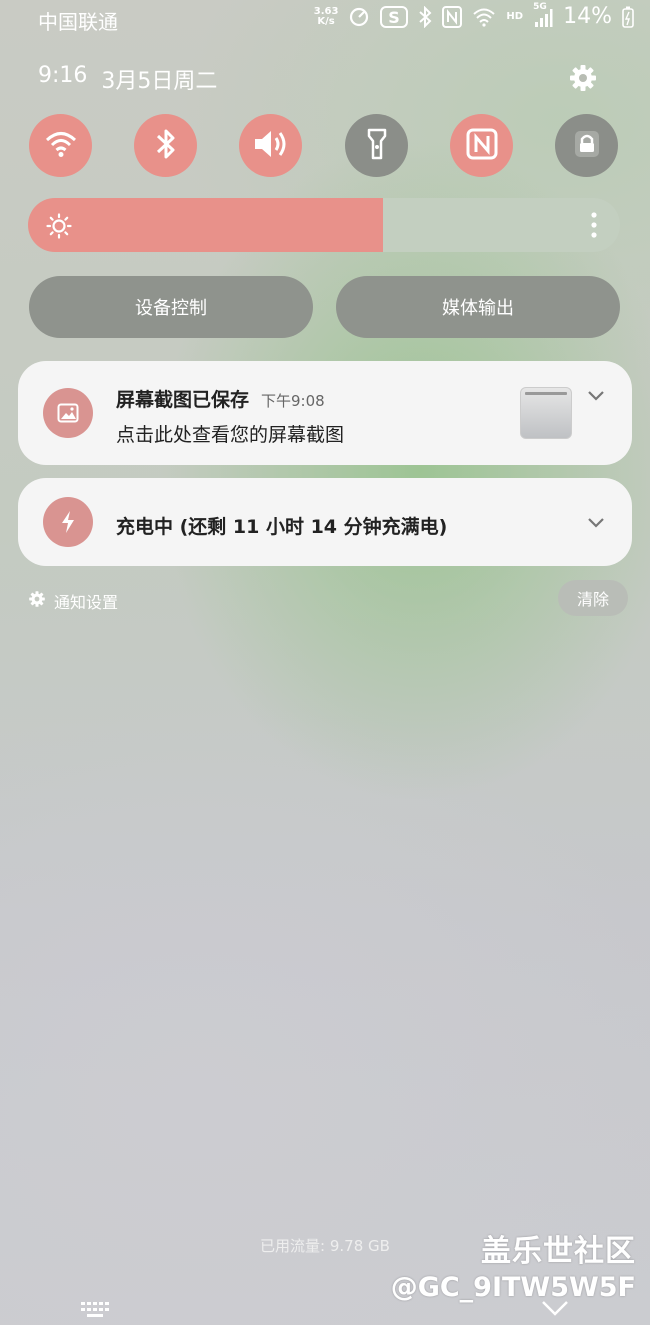 This screenshot has height=1325, width=650. What do you see at coordinates (63, 75) in the screenshot?
I see `clock-time: 9:16` at bounding box center [63, 75].